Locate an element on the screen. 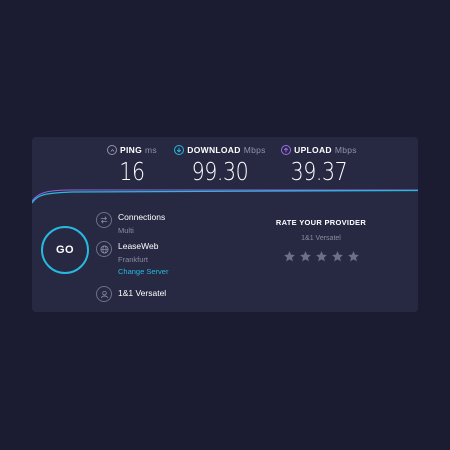 The image size is (450, 450). star-3-icon is located at coordinates (321, 256).